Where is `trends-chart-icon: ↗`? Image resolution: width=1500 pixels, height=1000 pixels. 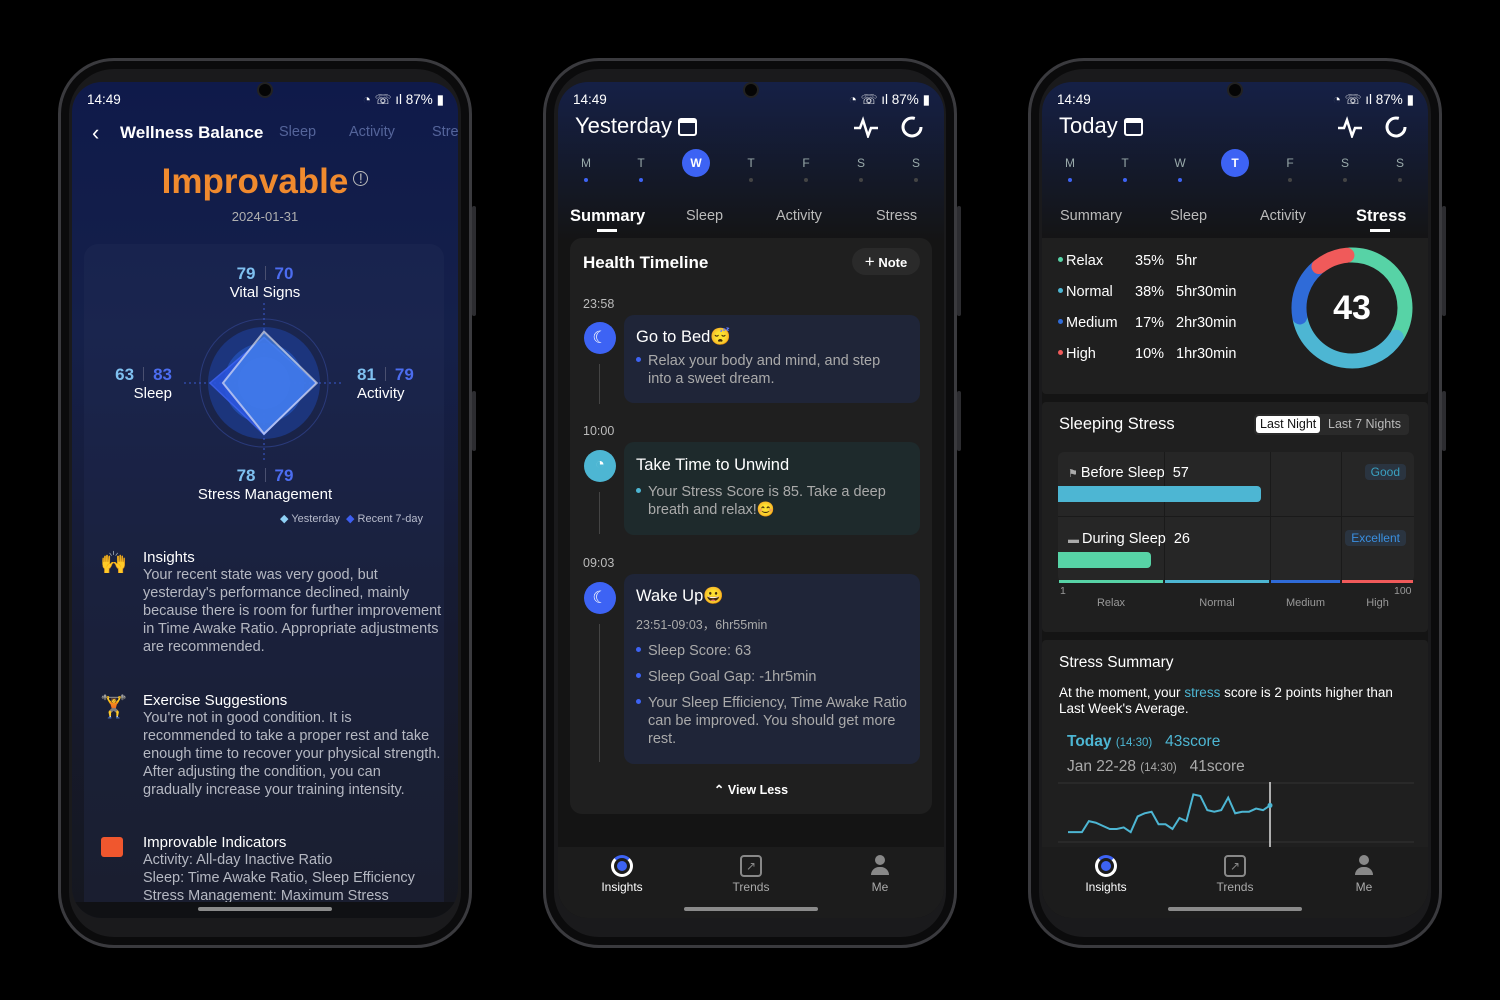
trends-chart-icon: ↗ is located at coordinates (1235, 866).